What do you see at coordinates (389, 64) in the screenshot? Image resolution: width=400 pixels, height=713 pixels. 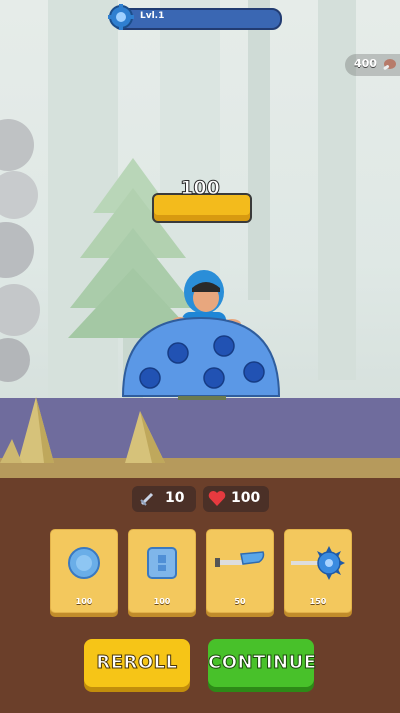 I see `meat-icon` at bounding box center [389, 64].